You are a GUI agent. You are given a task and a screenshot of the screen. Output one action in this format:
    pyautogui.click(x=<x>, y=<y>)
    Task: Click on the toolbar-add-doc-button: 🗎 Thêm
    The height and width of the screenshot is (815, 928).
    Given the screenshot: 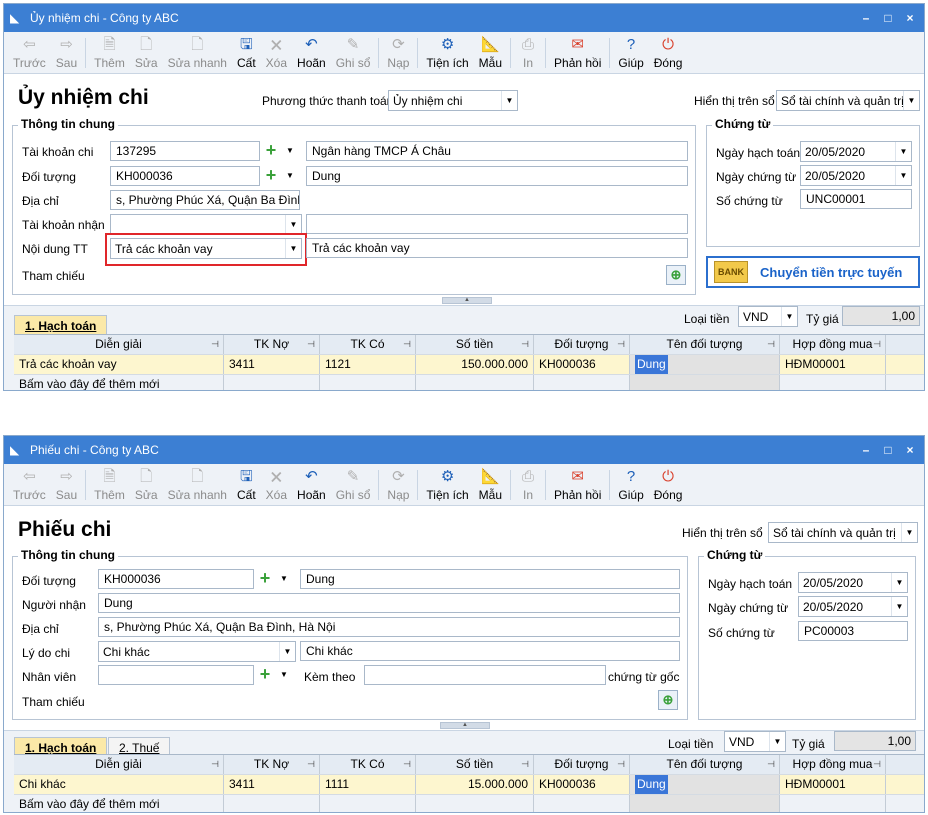 What is the action you would take?
    pyautogui.click(x=109, y=485)
    